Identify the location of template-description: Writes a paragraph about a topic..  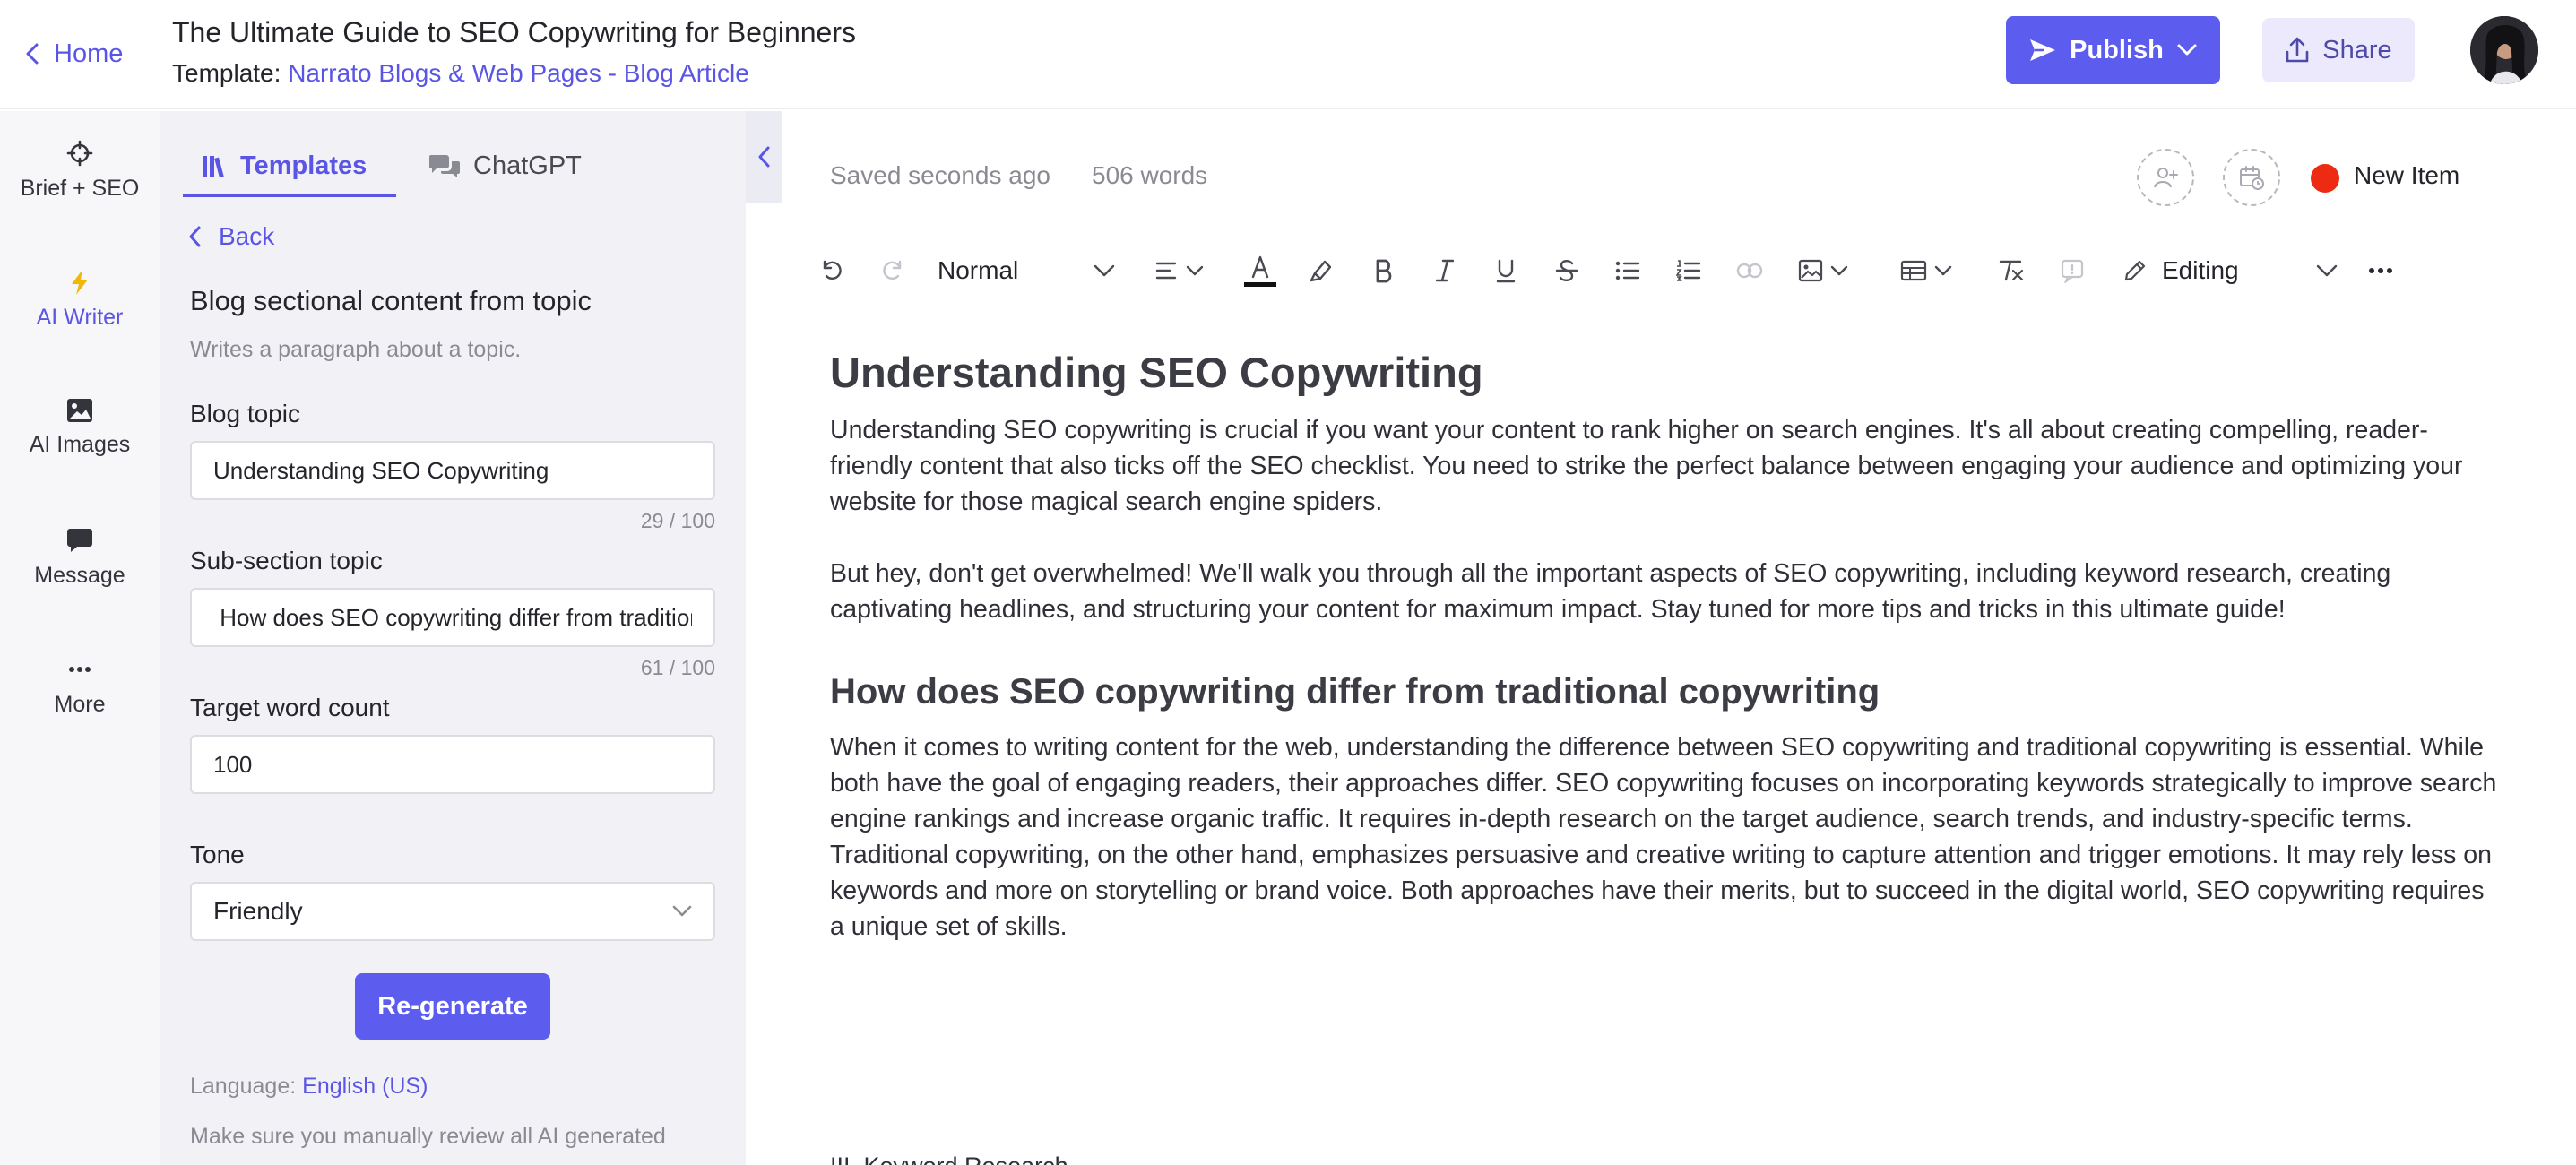
(356, 349).